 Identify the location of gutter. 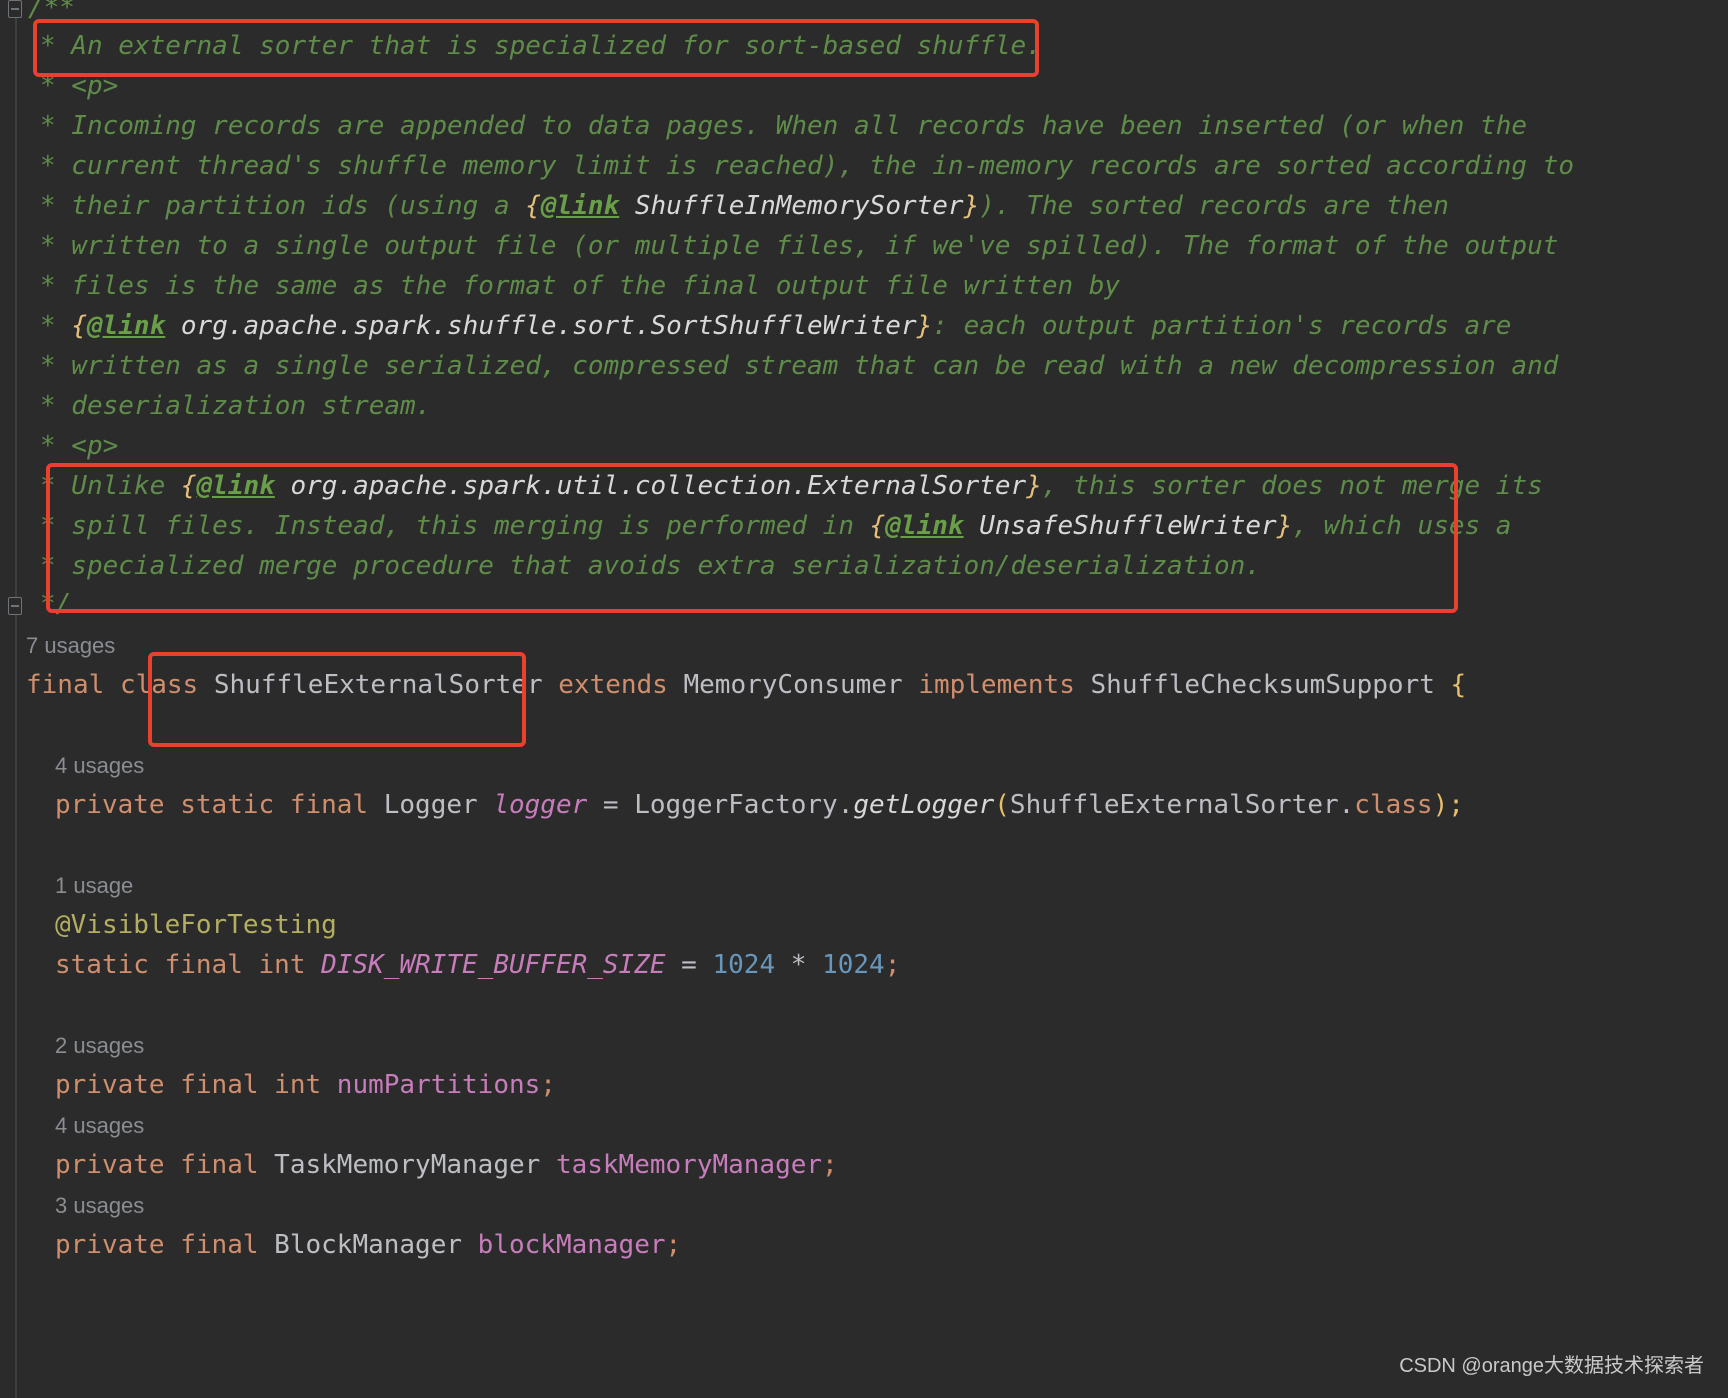
(16, 699).